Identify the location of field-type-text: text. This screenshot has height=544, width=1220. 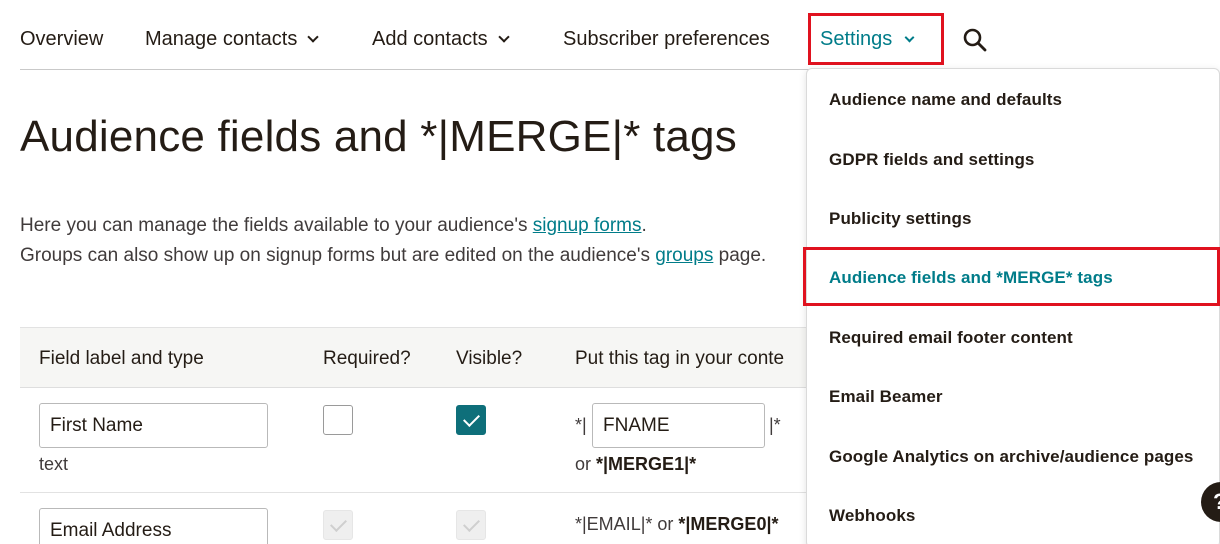
(54, 464).